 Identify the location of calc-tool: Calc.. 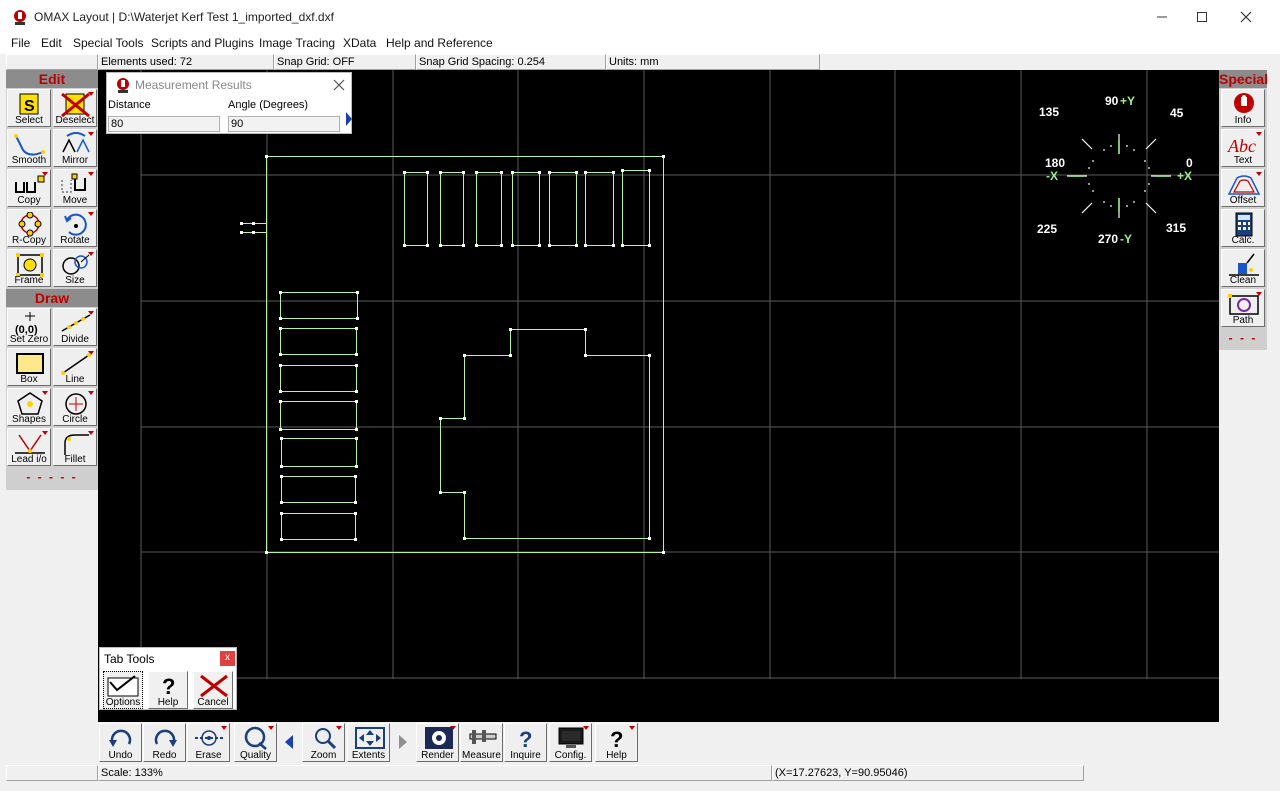
(1243, 228).